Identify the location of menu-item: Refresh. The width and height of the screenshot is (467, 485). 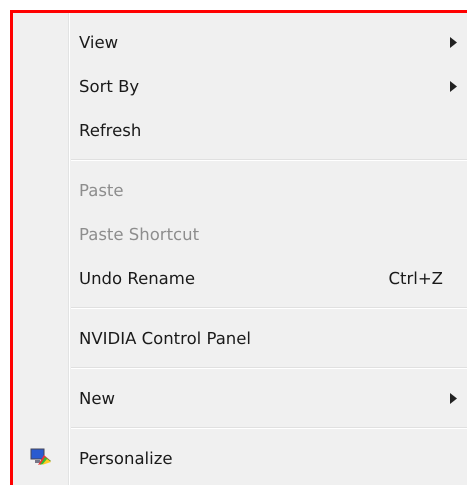
(240, 130).